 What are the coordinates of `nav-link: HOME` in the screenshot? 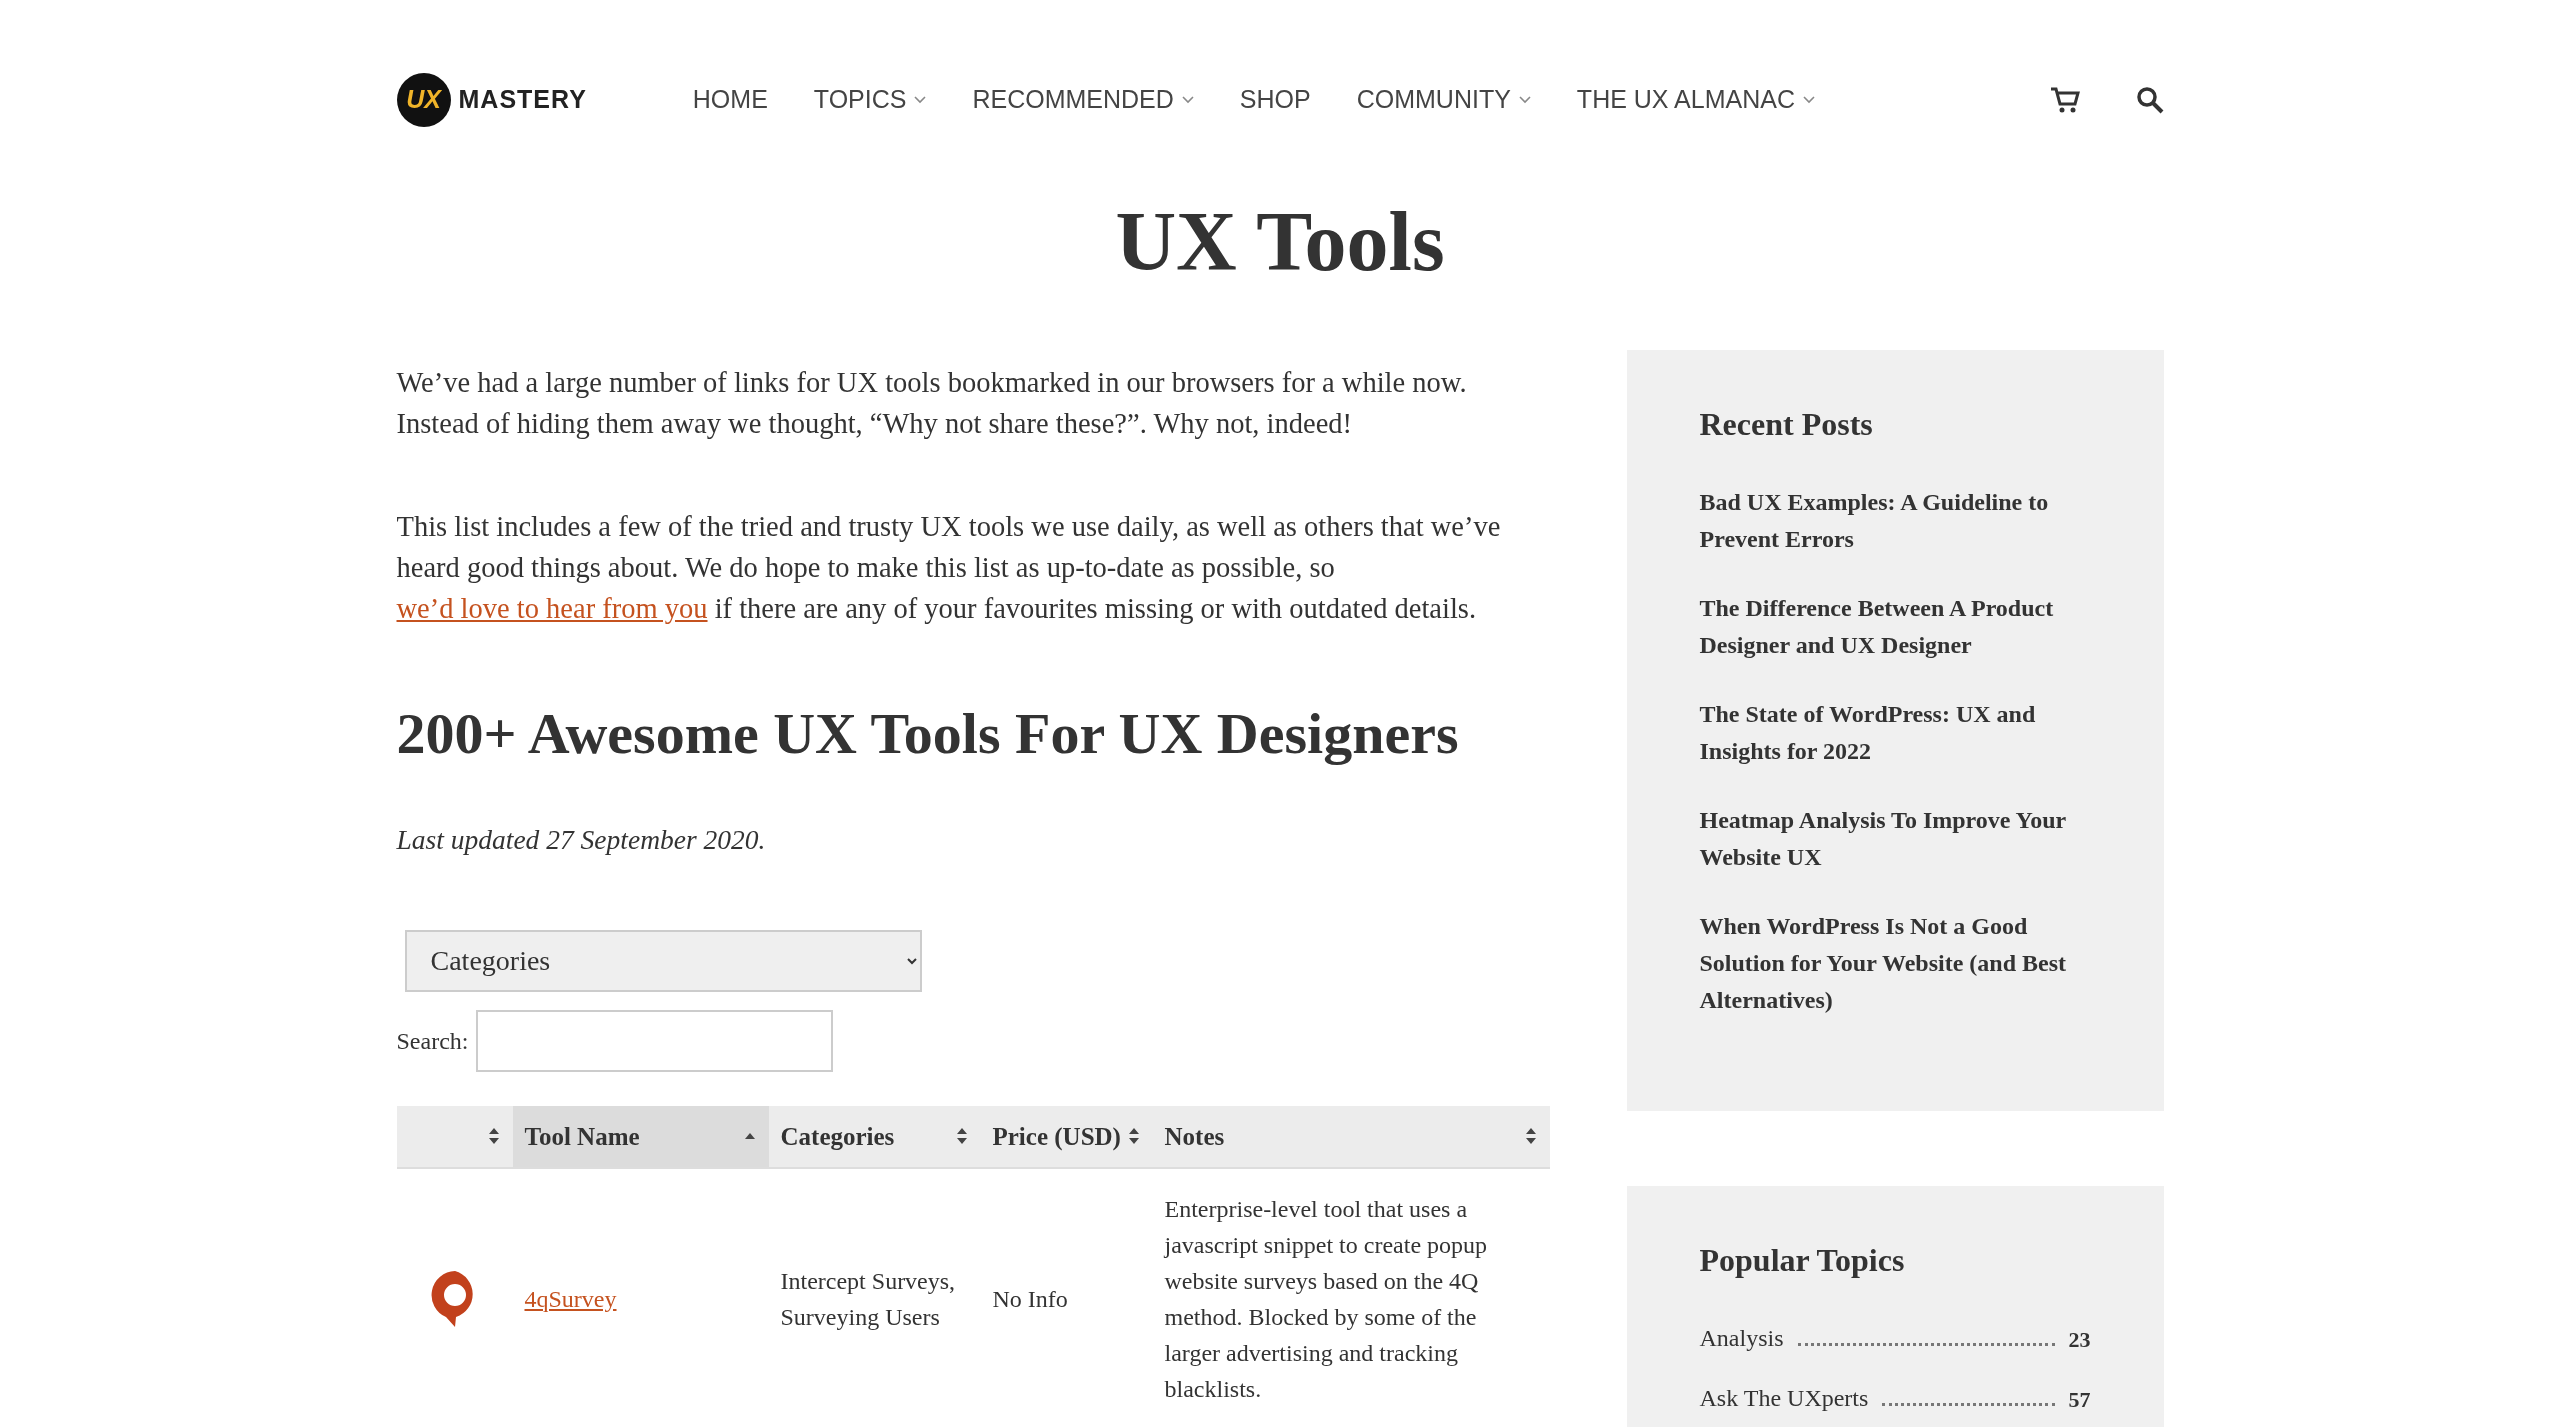 It's located at (730, 100).